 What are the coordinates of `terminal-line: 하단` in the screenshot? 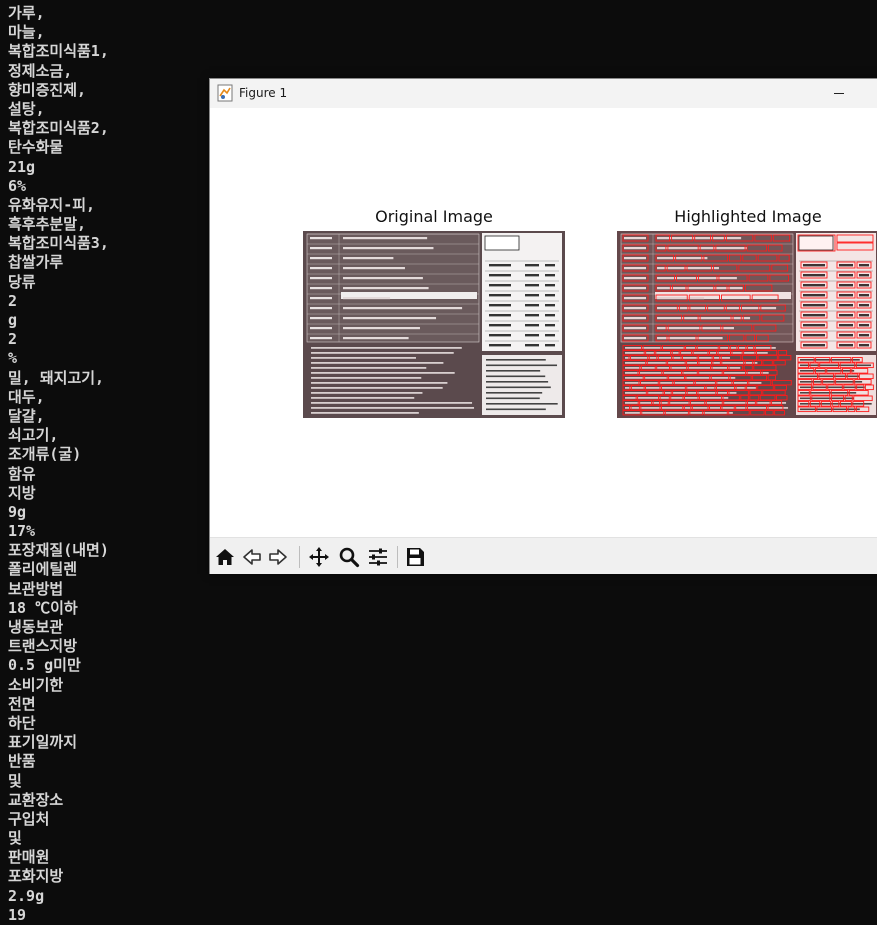 It's located at (22, 722).